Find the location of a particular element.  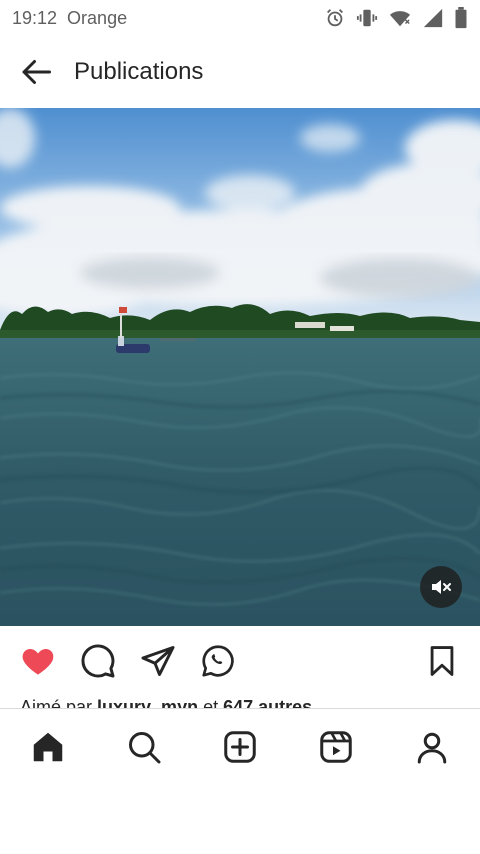

nav-home is located at coordinates (48, 747).